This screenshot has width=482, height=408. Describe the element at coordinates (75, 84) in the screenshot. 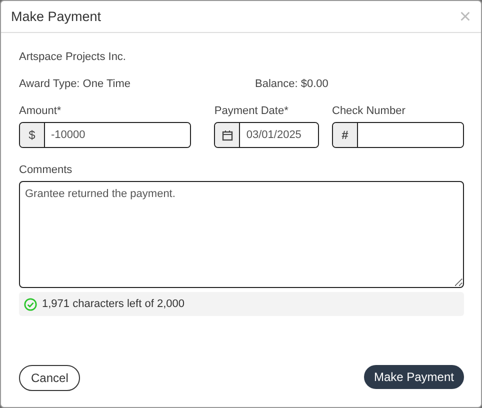

I see `award-type: Award Type: One Time` at that location.